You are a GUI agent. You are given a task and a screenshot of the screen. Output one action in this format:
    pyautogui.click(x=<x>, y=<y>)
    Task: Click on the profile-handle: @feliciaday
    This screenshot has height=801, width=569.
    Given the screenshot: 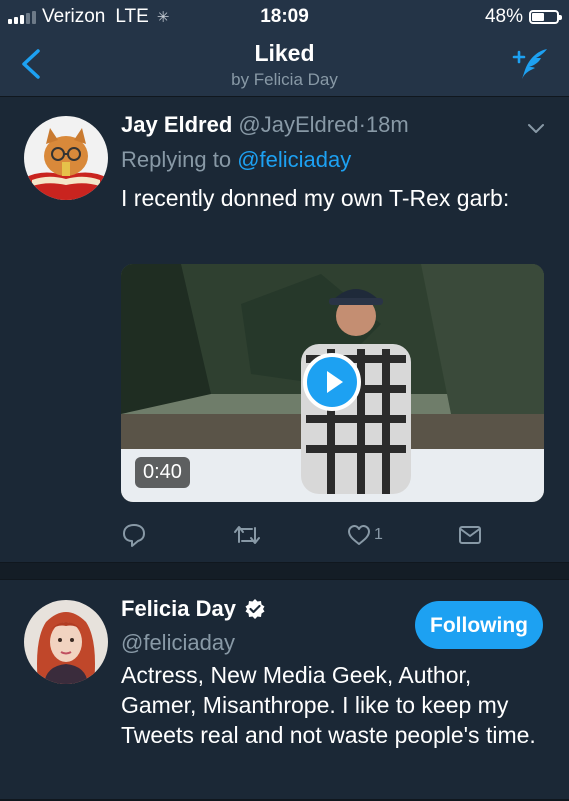 What is the action you would take?
    pyautogui.click(x=178, y=643)
    